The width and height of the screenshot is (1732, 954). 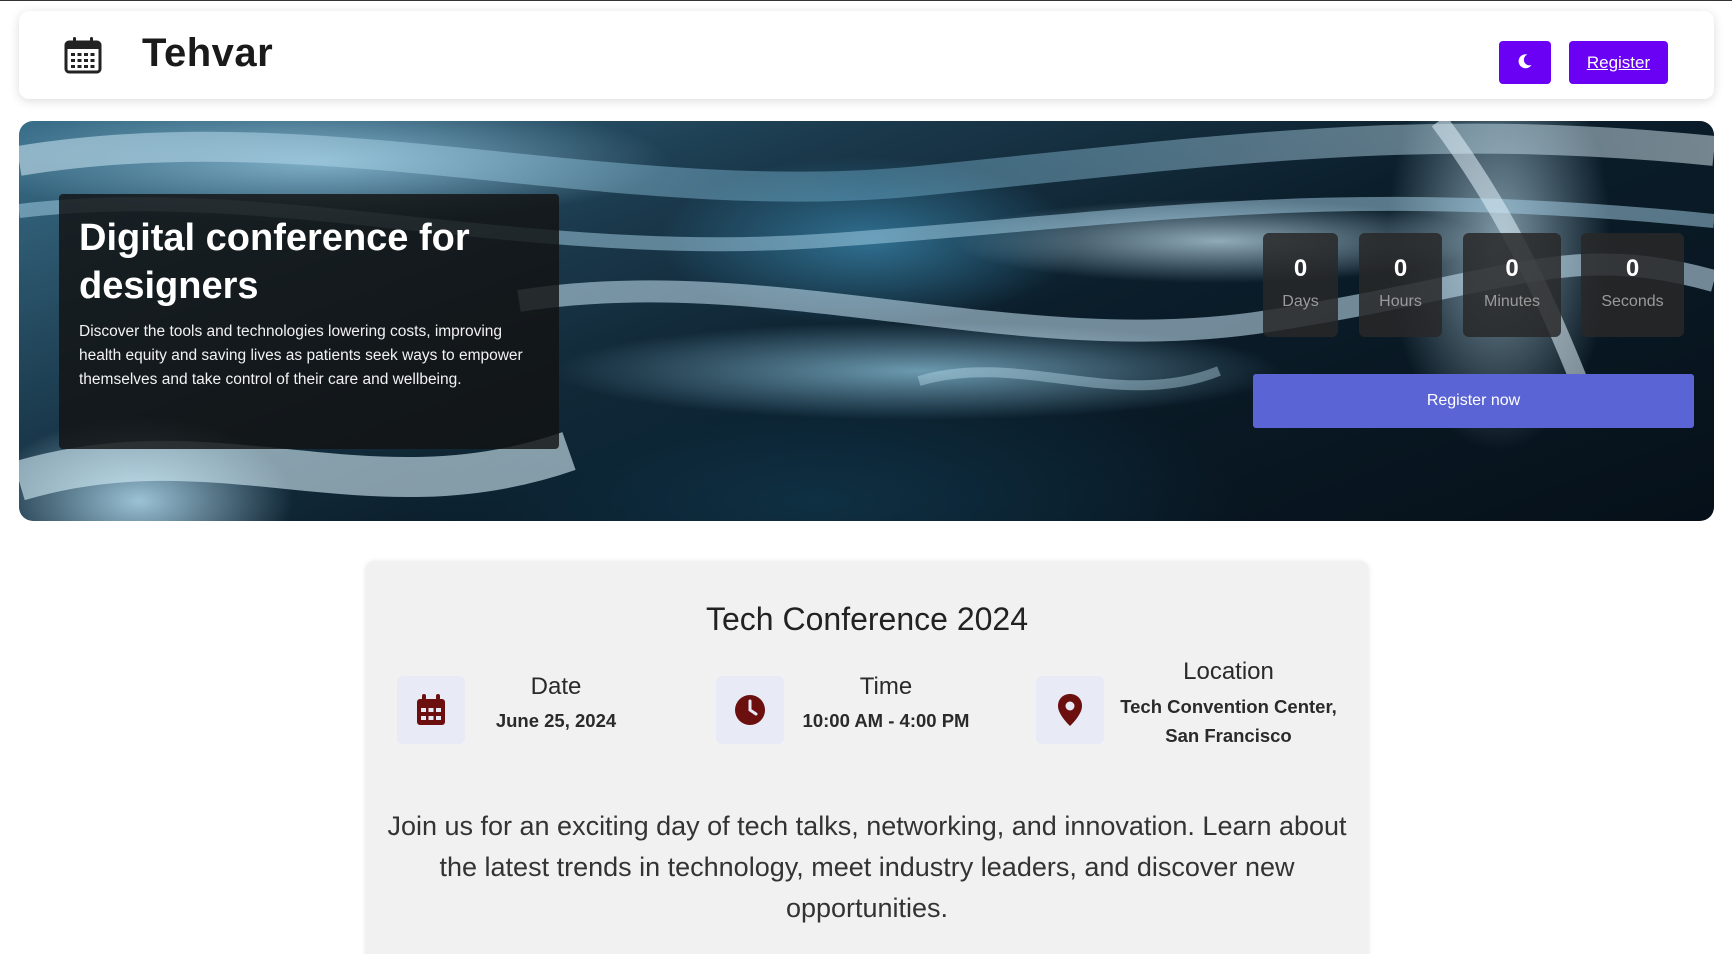 What do you see at coordinates (1512, 285) in the screenshot?
I see `countdown-minutes: 0 Minutes` at bounding box center [1512, 285].